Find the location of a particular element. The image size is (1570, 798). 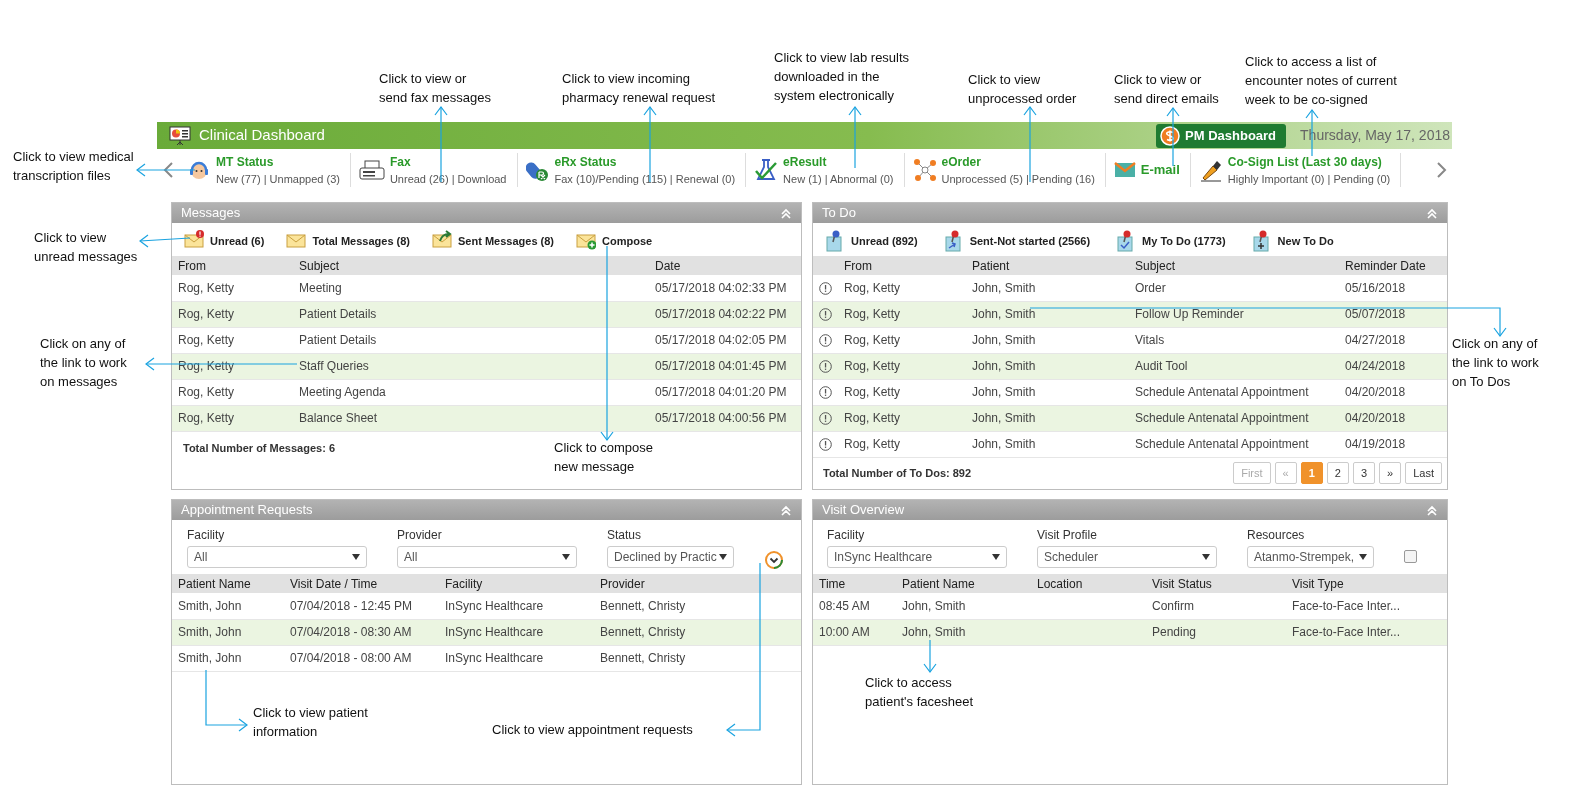

action-link: Compose is located at coordinates (614, 241).